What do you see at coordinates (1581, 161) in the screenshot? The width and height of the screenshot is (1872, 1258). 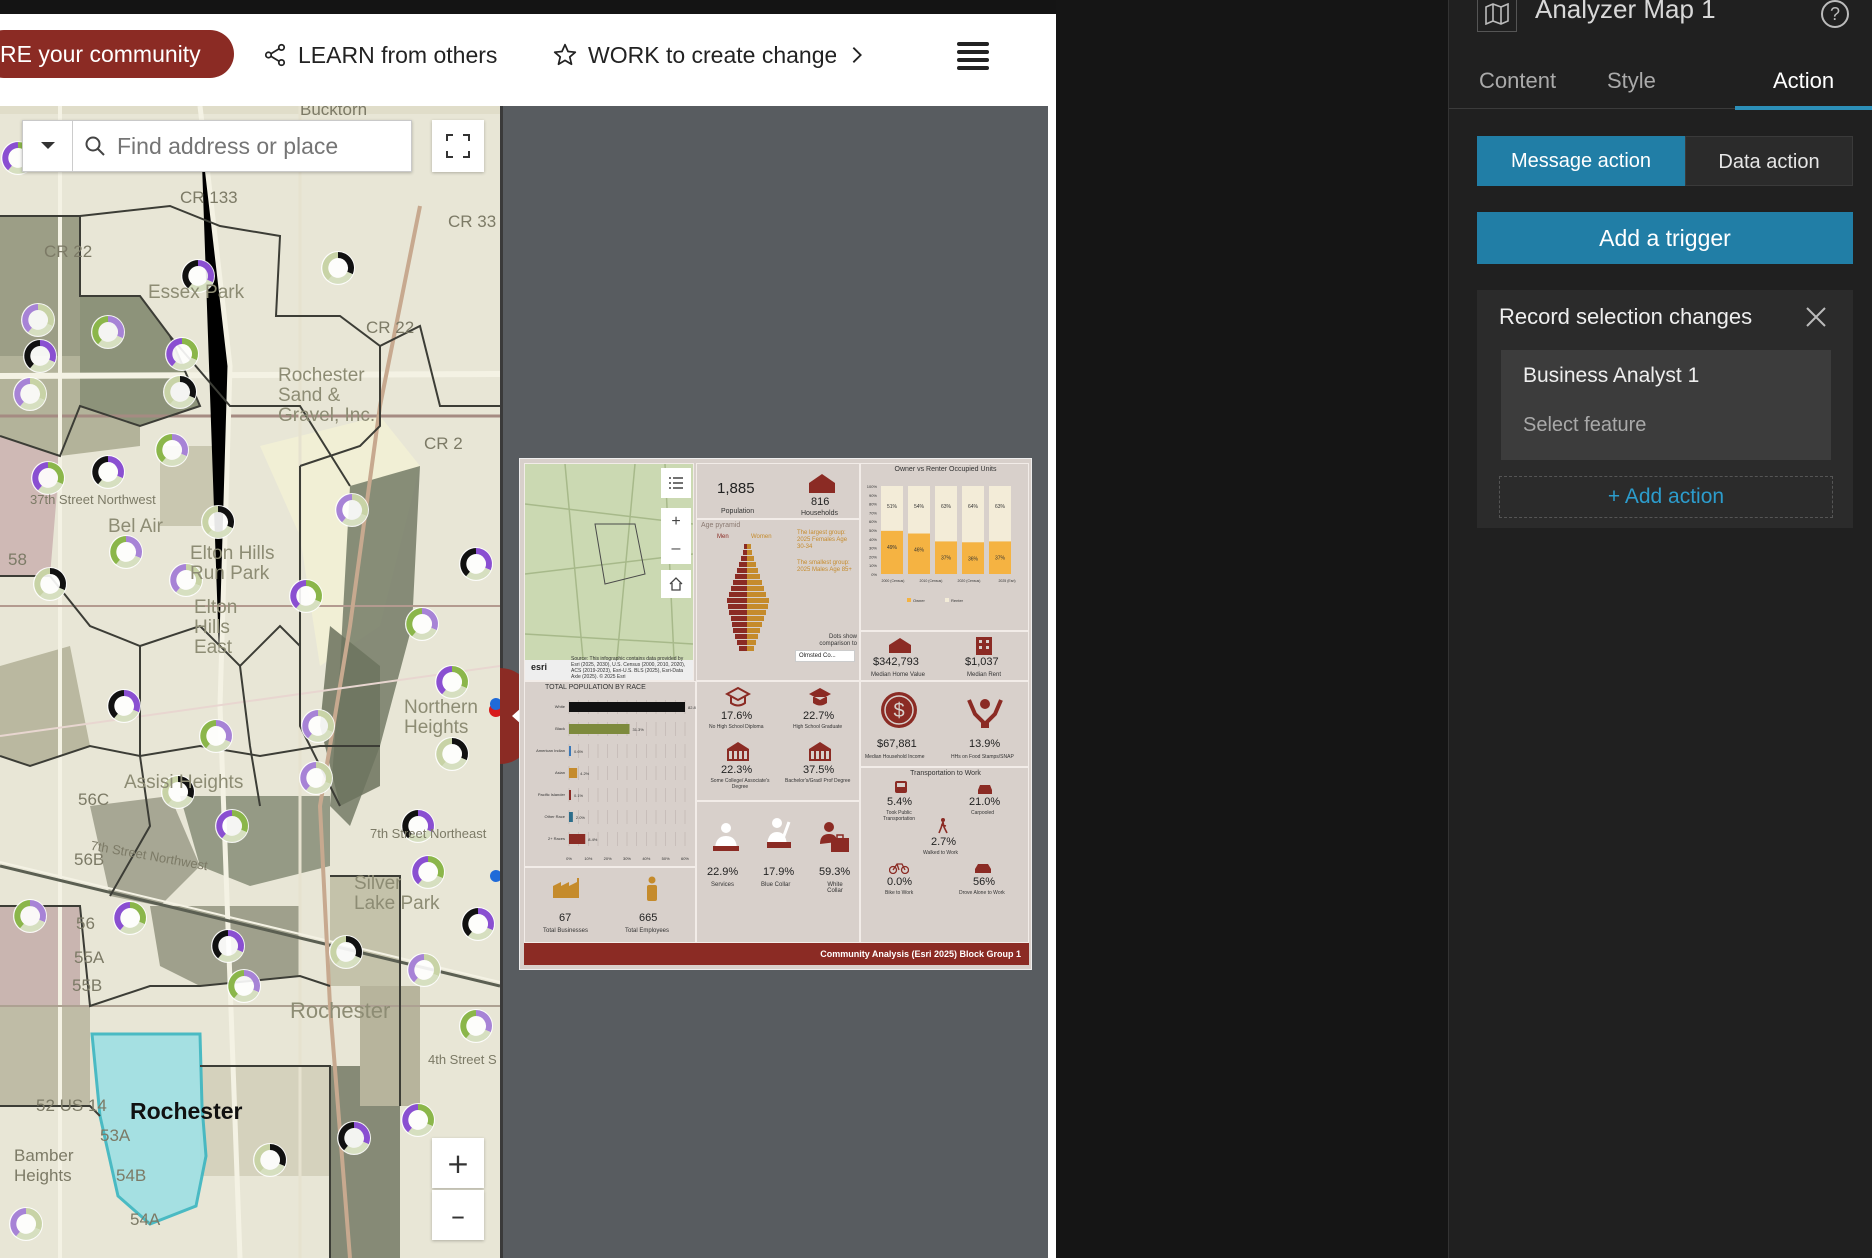 I see `message-action-tab: Message action` at bounding box center [1581, 161].